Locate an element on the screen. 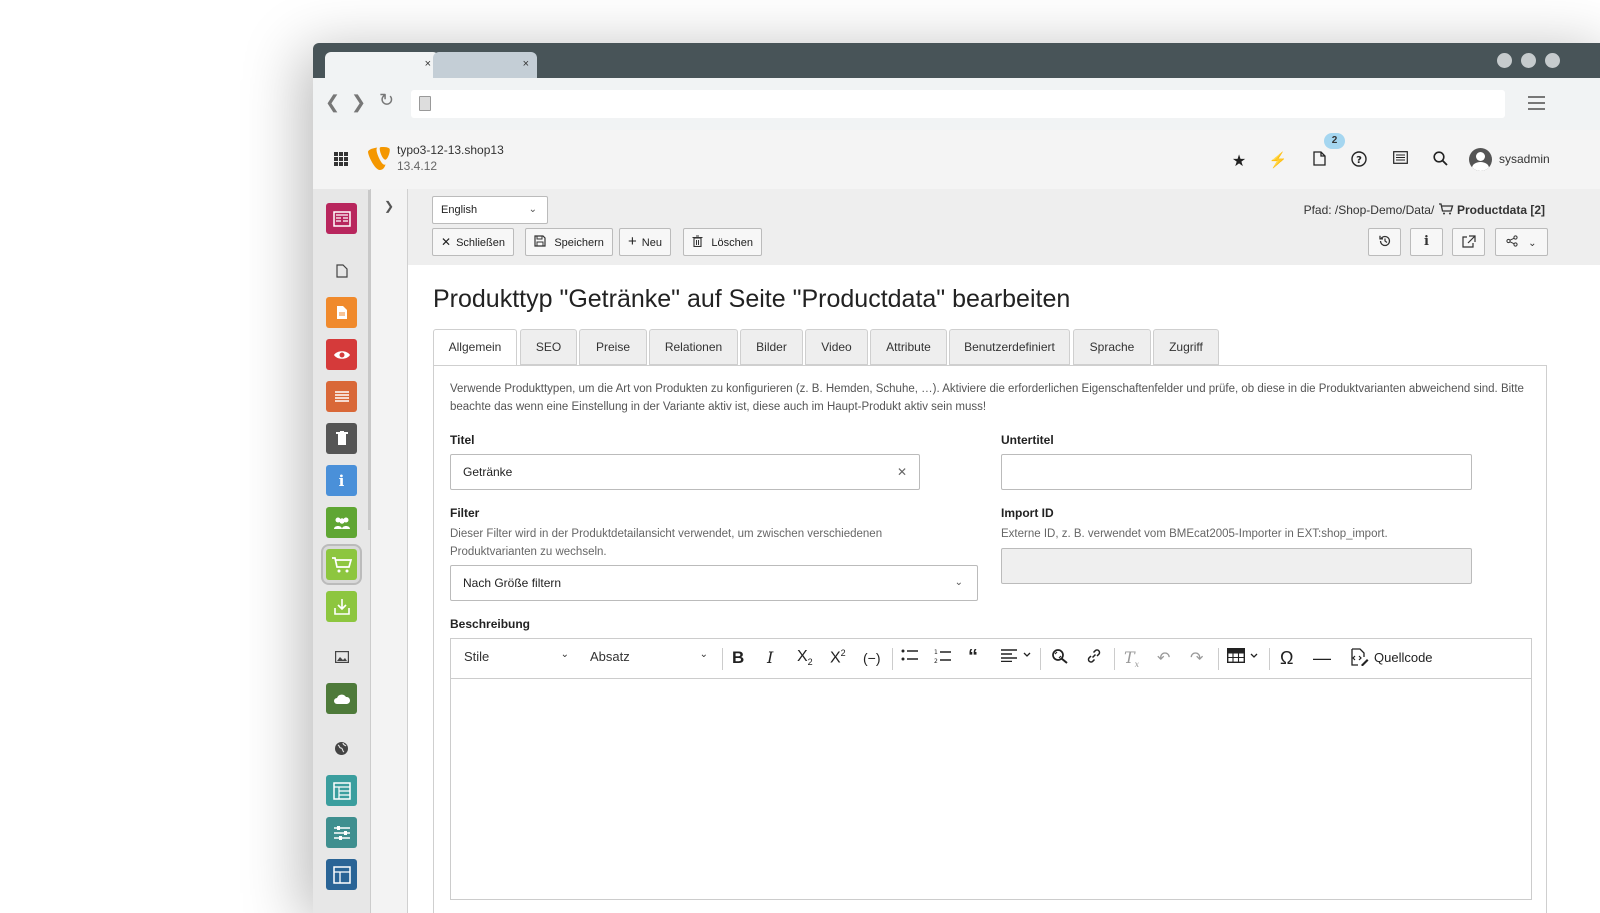  undo-icon: ↶ is located at coordinates (1163, 658).